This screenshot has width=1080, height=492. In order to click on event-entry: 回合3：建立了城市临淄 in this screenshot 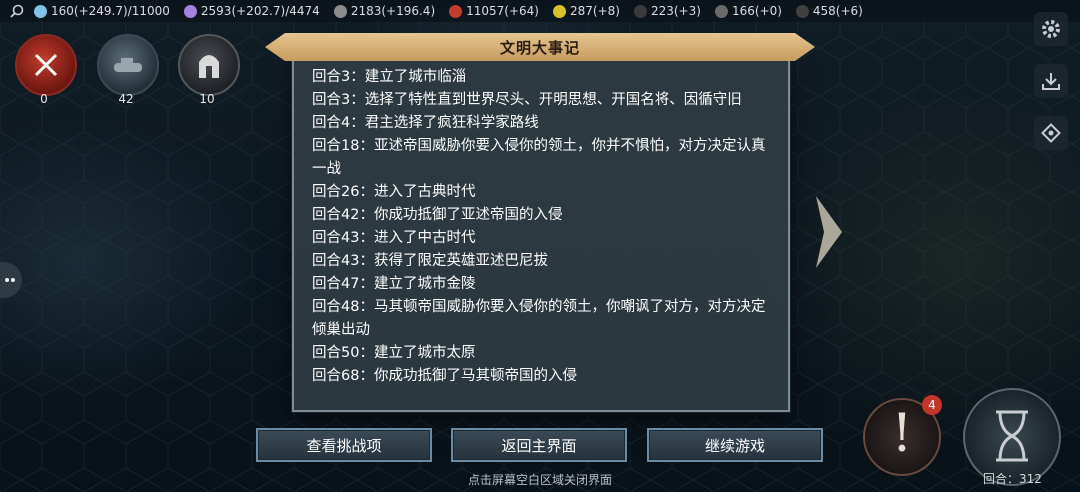, I will do `click(389, 77)`.